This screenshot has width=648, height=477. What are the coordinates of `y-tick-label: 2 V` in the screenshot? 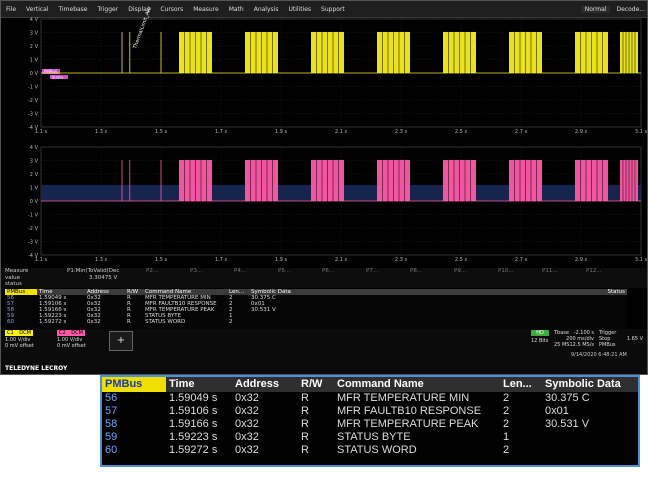 It's located at (34, 175).